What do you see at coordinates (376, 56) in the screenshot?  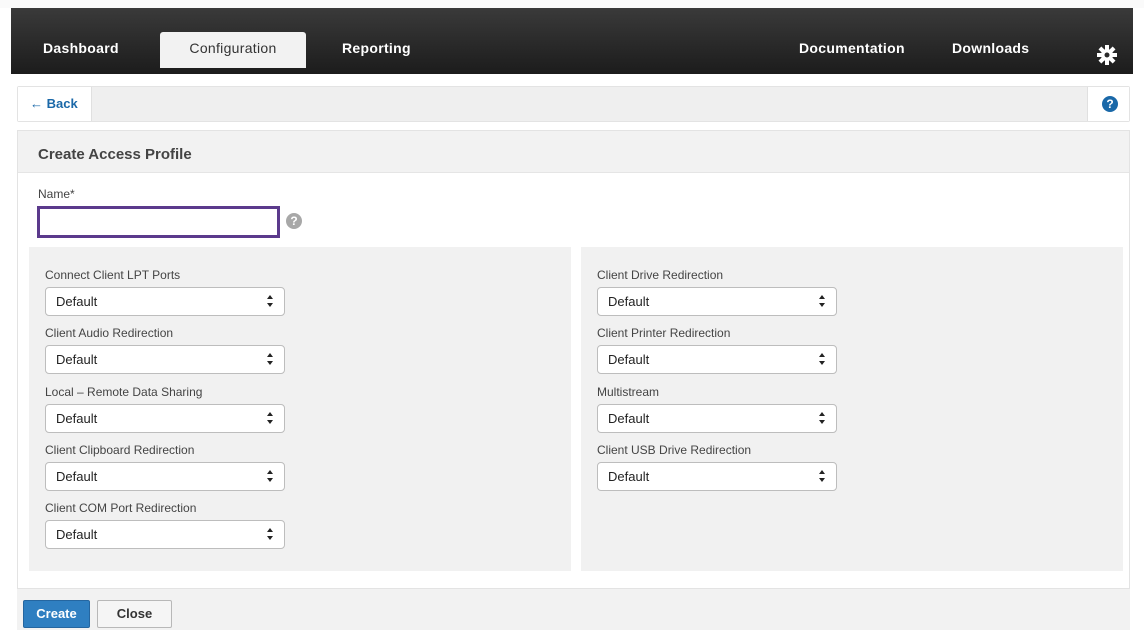 I see `tab-reporting: Reporting` at bounding box center [376, 56].